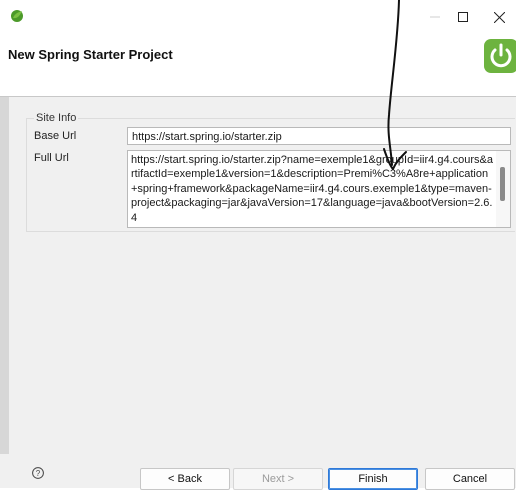 The height and width of the screenshot is (490, 516). I want to click on base-url-label: Base Url, so click(55, 136).